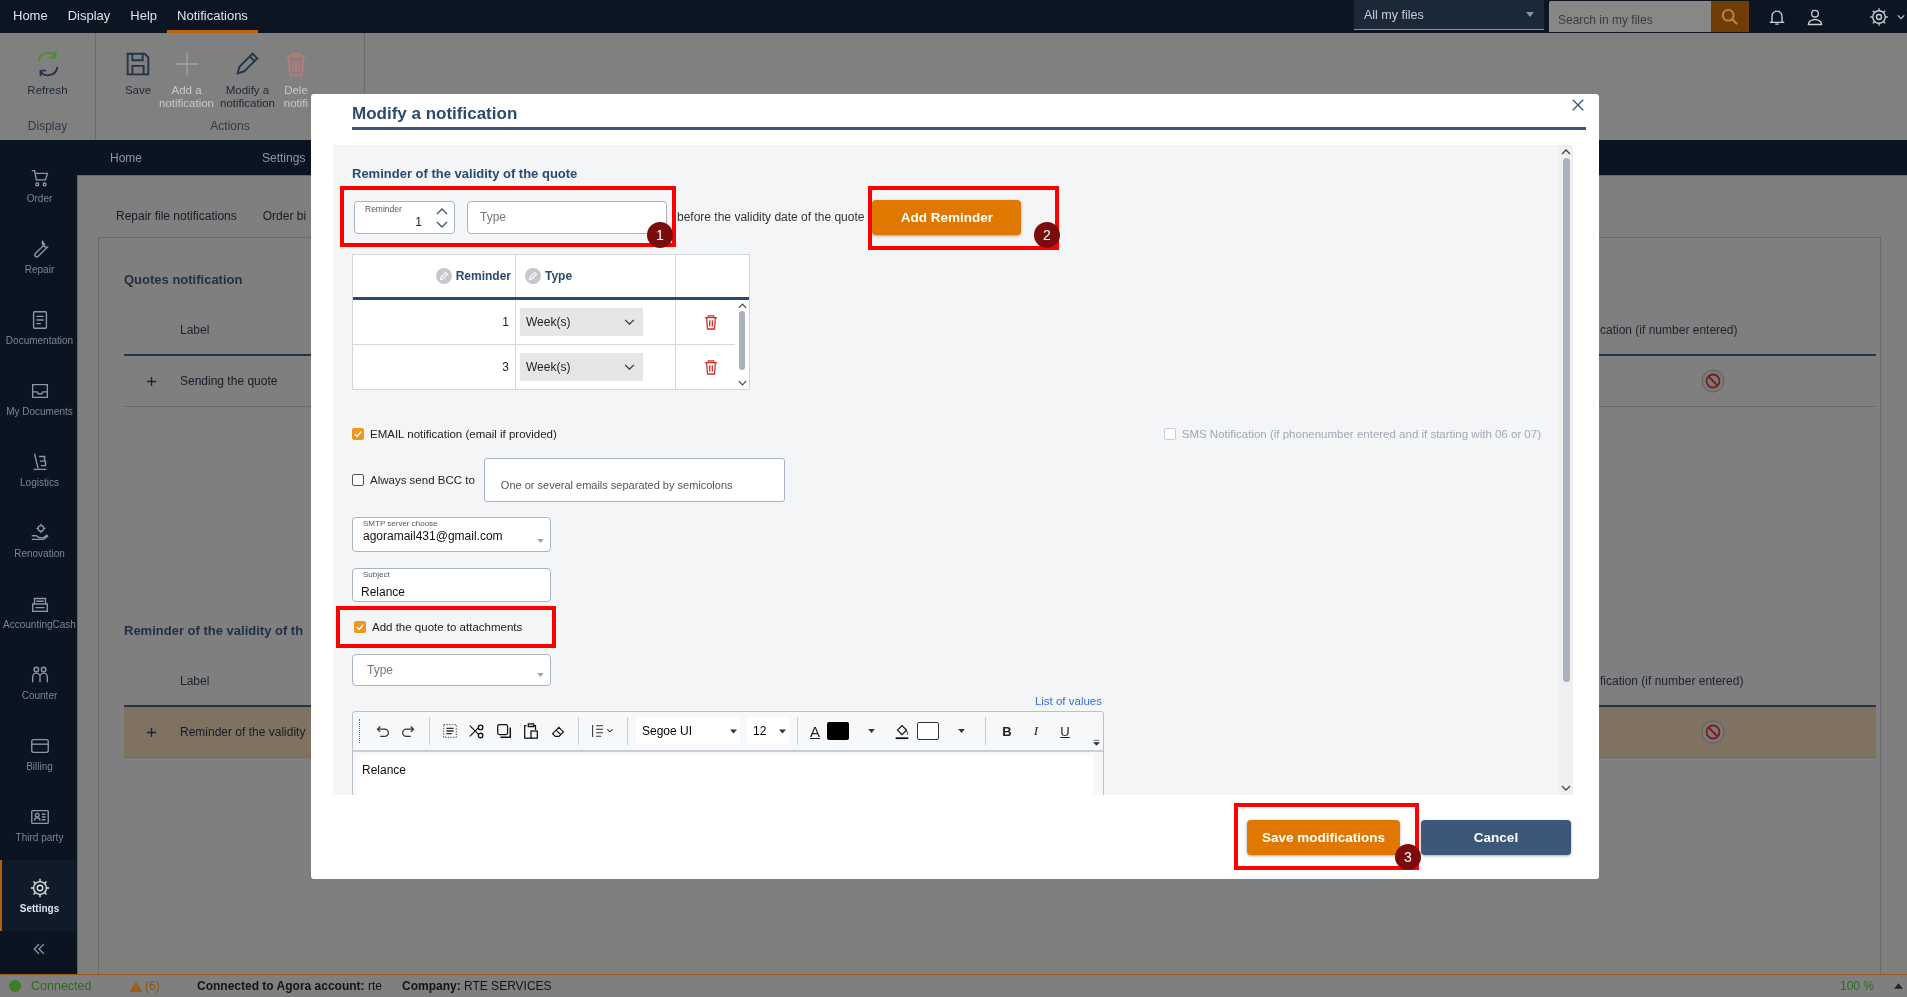 This screenshot has height=997, width=1907. Describe the element at coordinates (38, 185) in the screenshot. I see `sidebar-item: Order` at that location.